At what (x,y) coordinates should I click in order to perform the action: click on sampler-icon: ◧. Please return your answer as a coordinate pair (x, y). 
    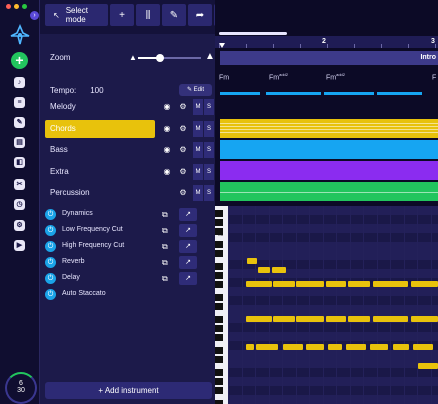
    Looking at the image, I should click on (19, 162).